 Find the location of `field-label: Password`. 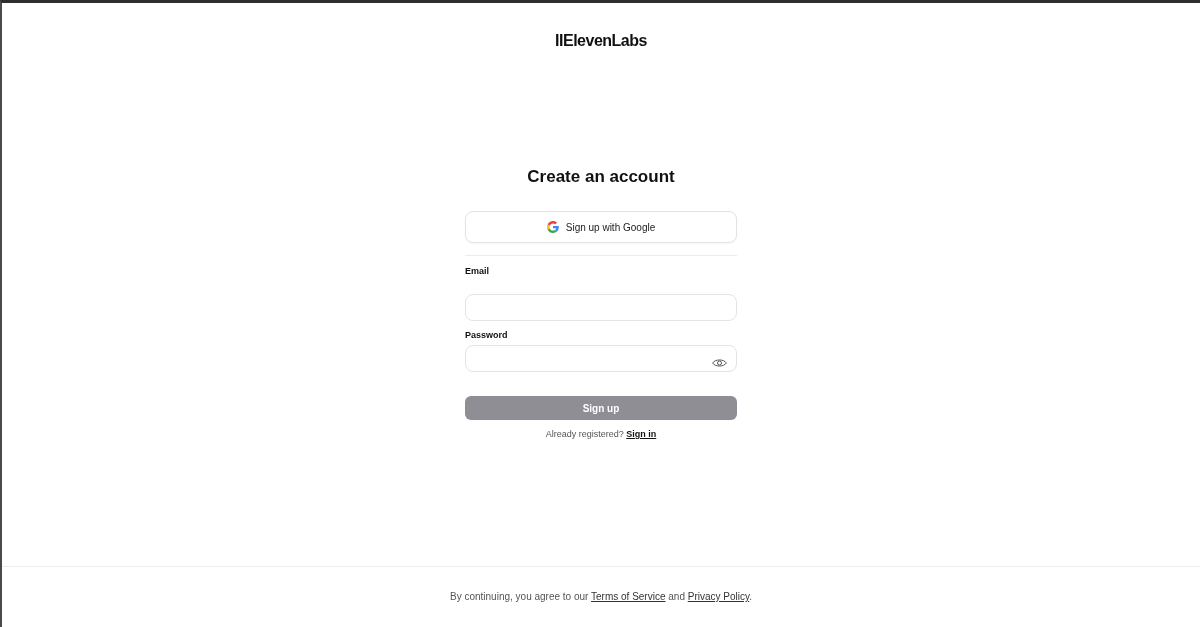

field-label: Password is located at coordinates (486, 335).